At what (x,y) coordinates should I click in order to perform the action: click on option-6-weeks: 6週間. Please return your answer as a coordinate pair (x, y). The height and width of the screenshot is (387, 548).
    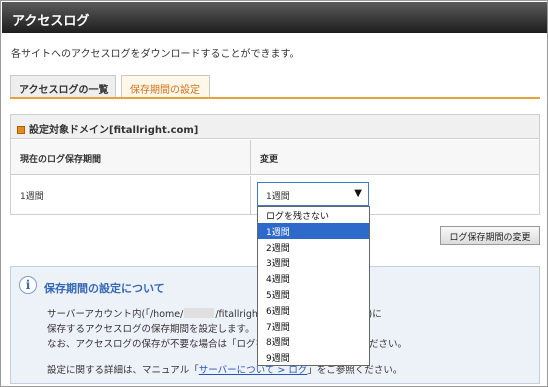
    Looking at the image, I should click on (313, 310).